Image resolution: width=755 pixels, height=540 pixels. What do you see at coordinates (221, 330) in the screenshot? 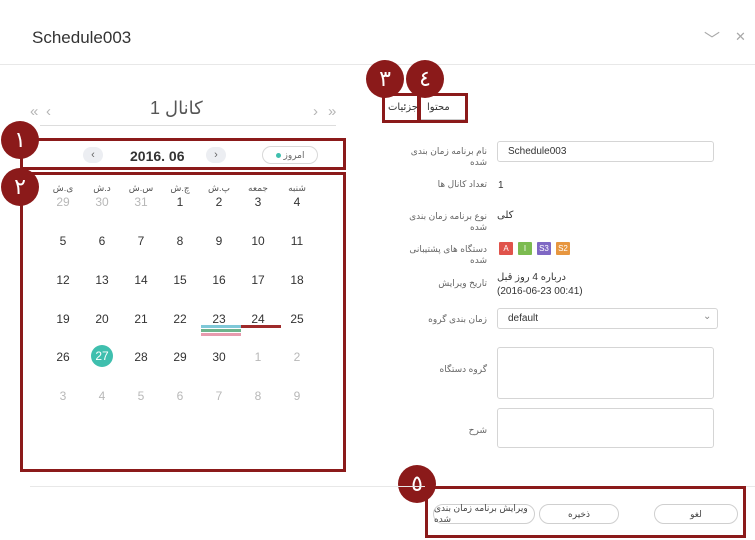
I see `event-bar-green` at bounding box center [221, 330].